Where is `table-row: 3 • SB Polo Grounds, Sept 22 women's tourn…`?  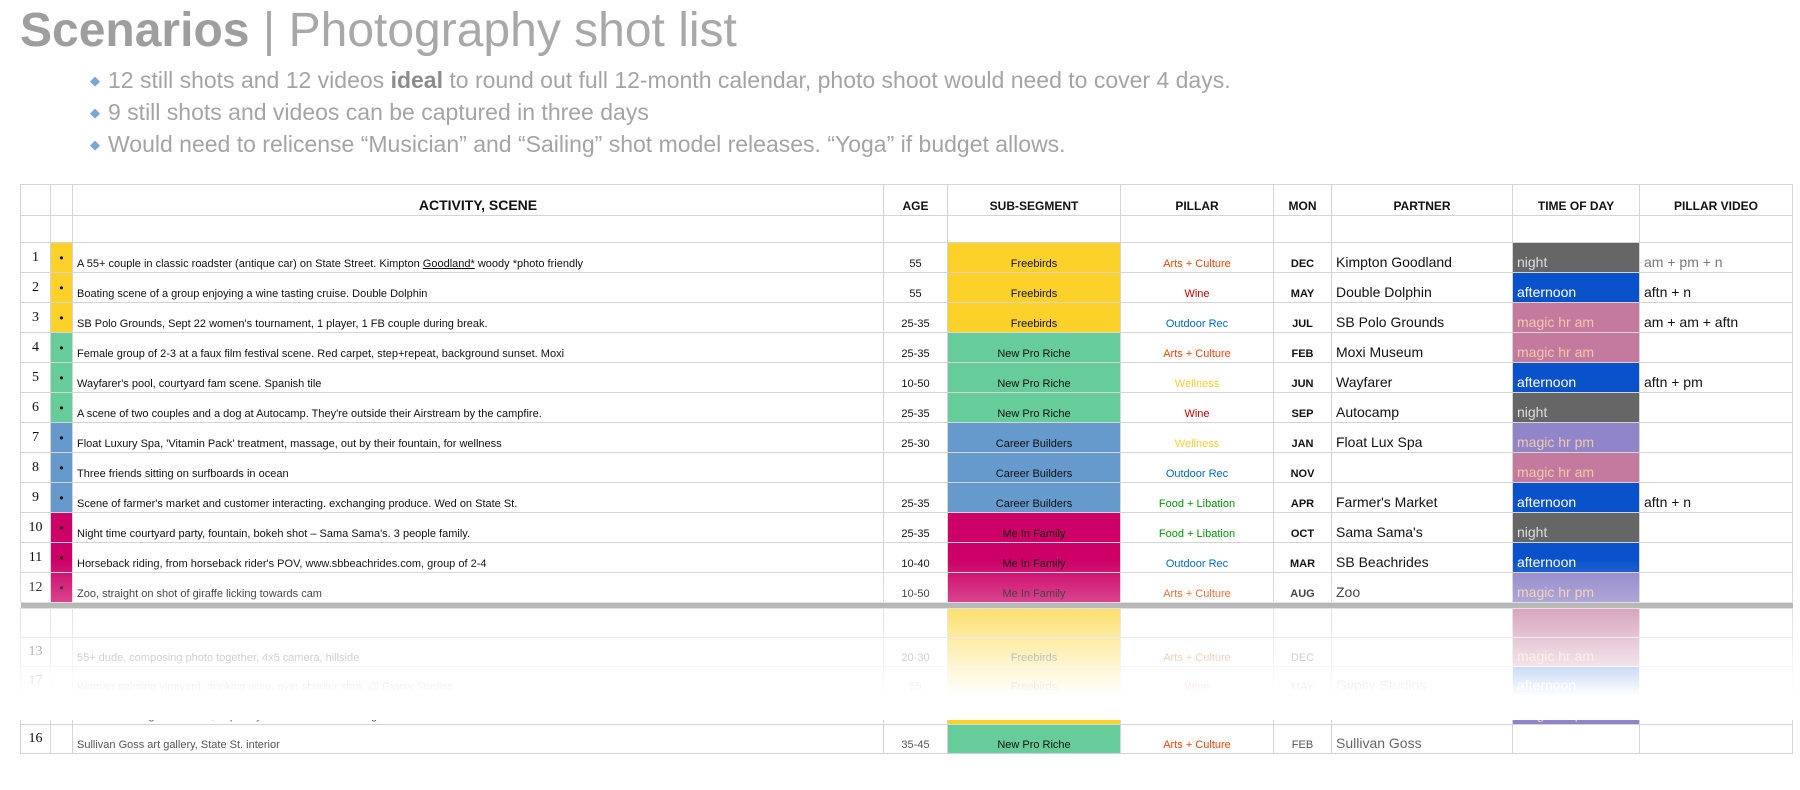
table-row: 3 • SB Polo Grounds, Sept 22 women's tourn… is located at coordinates (906, 317).